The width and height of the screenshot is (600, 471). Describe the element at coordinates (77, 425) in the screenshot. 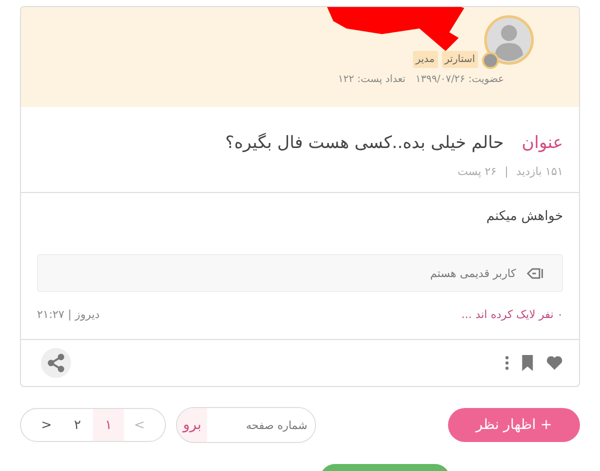

I see `page-button: ۲` at that location.